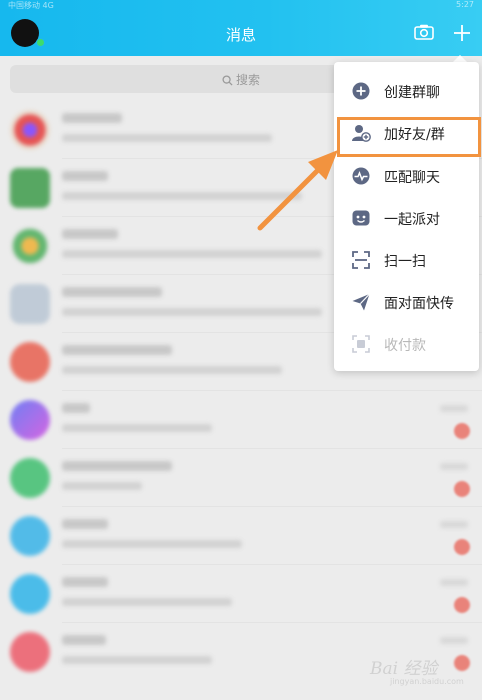 The image size is (482, 700). I want to click on payment-icon, so click(361, 344).